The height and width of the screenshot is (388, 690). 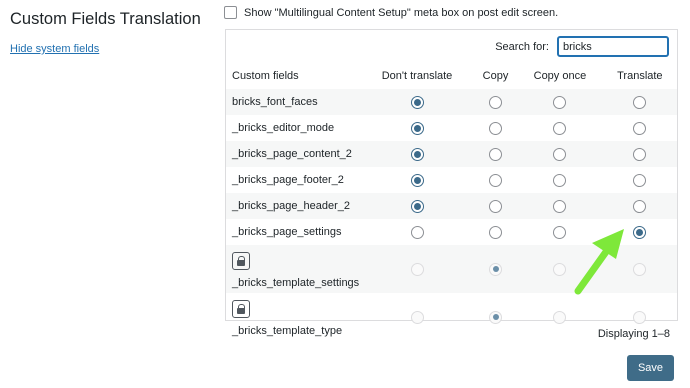 I want to click on field-name-cell: _bricks_editor_mode, so click(x=293, y=128).